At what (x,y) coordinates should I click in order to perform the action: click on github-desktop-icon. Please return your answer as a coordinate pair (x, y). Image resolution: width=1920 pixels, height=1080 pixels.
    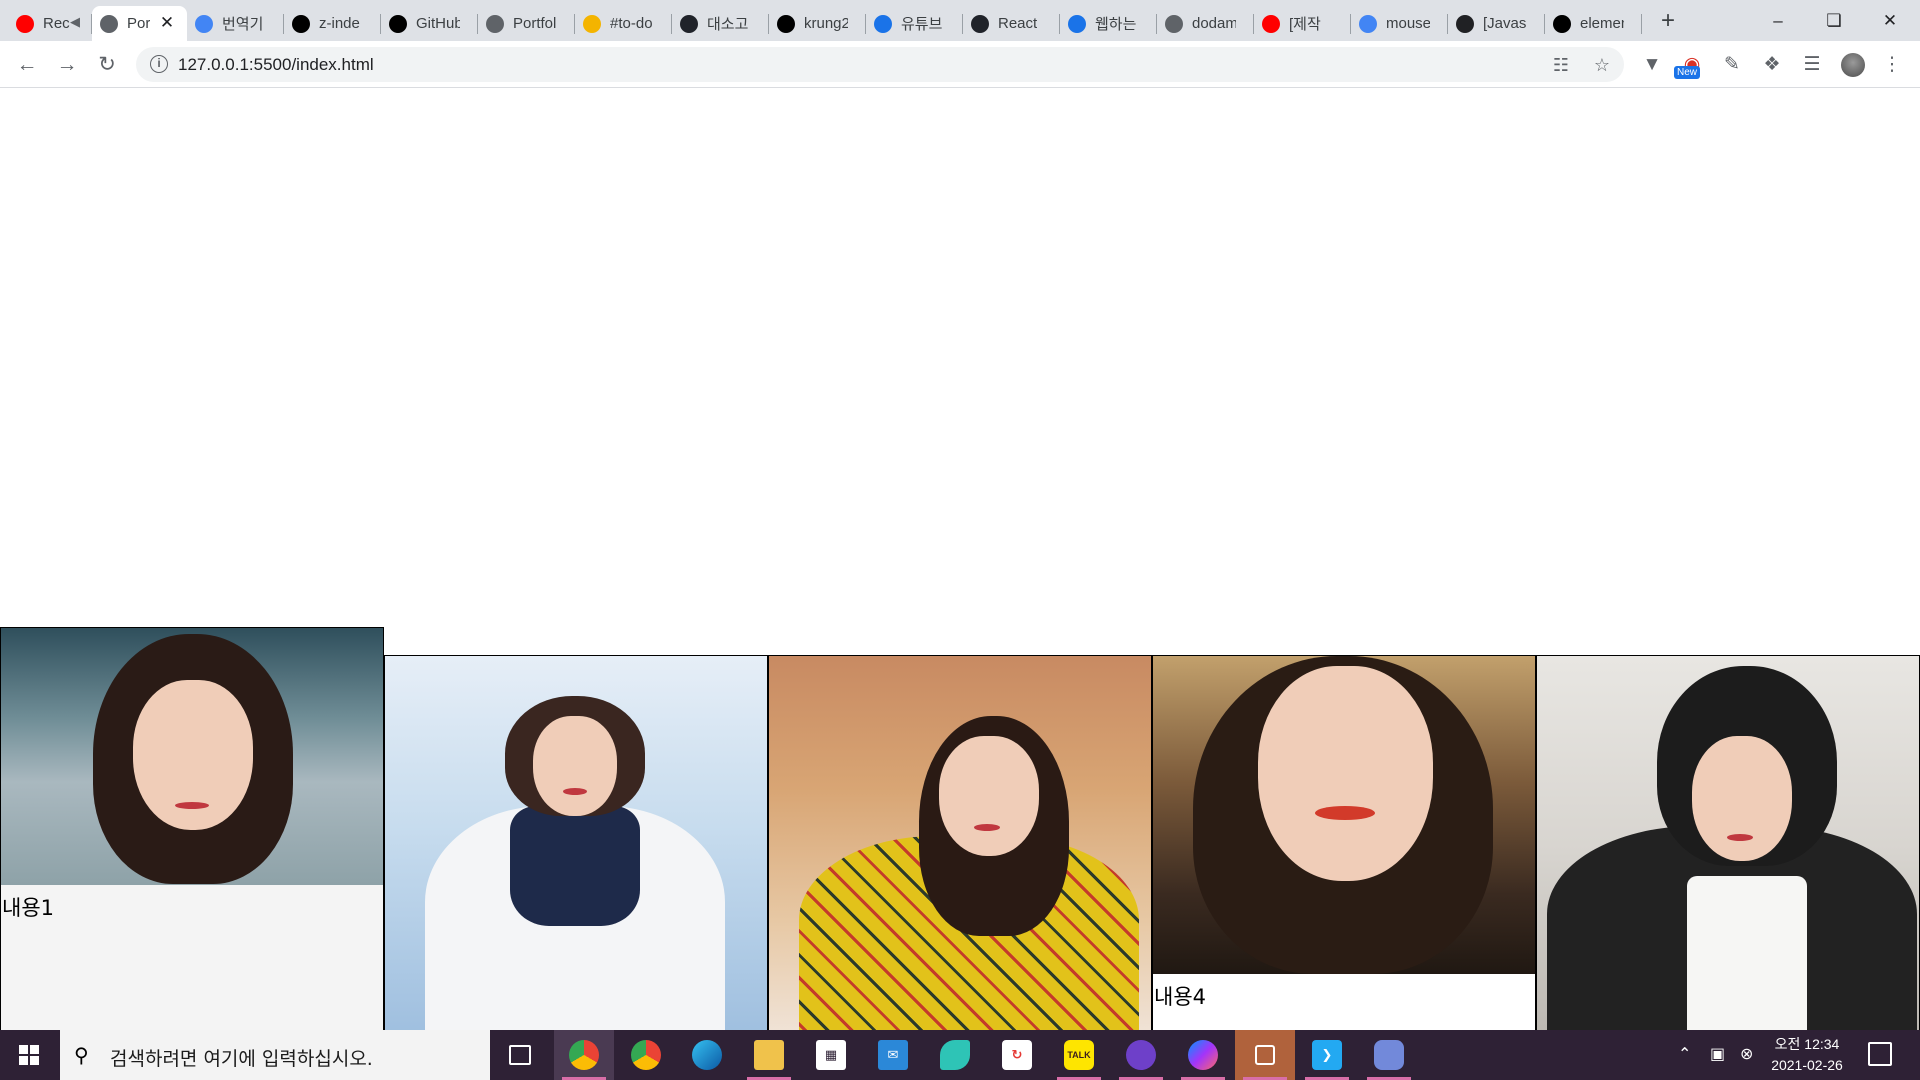
    Looking at the image, I should click on (1141, 1055).